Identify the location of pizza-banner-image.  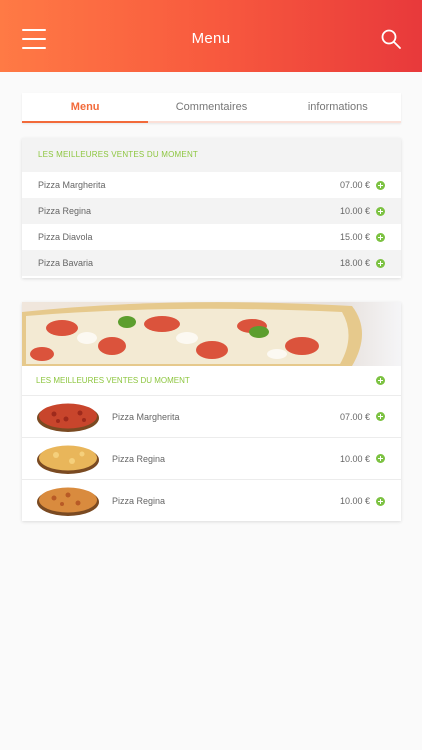
(211, 334).